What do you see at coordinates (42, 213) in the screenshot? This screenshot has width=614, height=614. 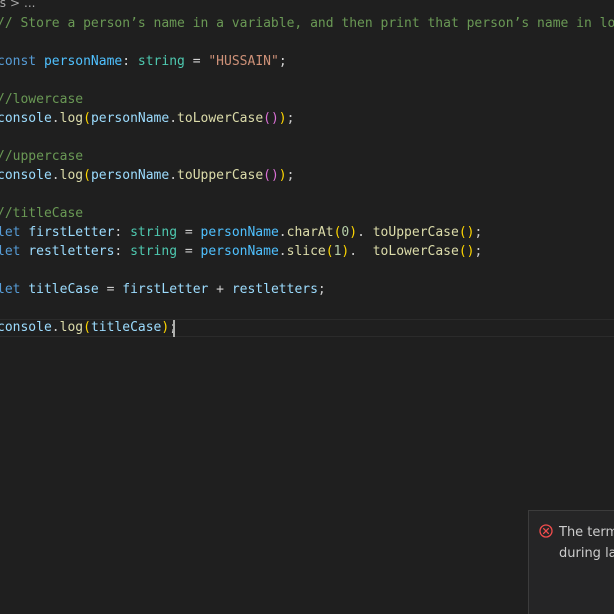 I see `code-line-comment: //titleCase` at bounding box center [42, 213].